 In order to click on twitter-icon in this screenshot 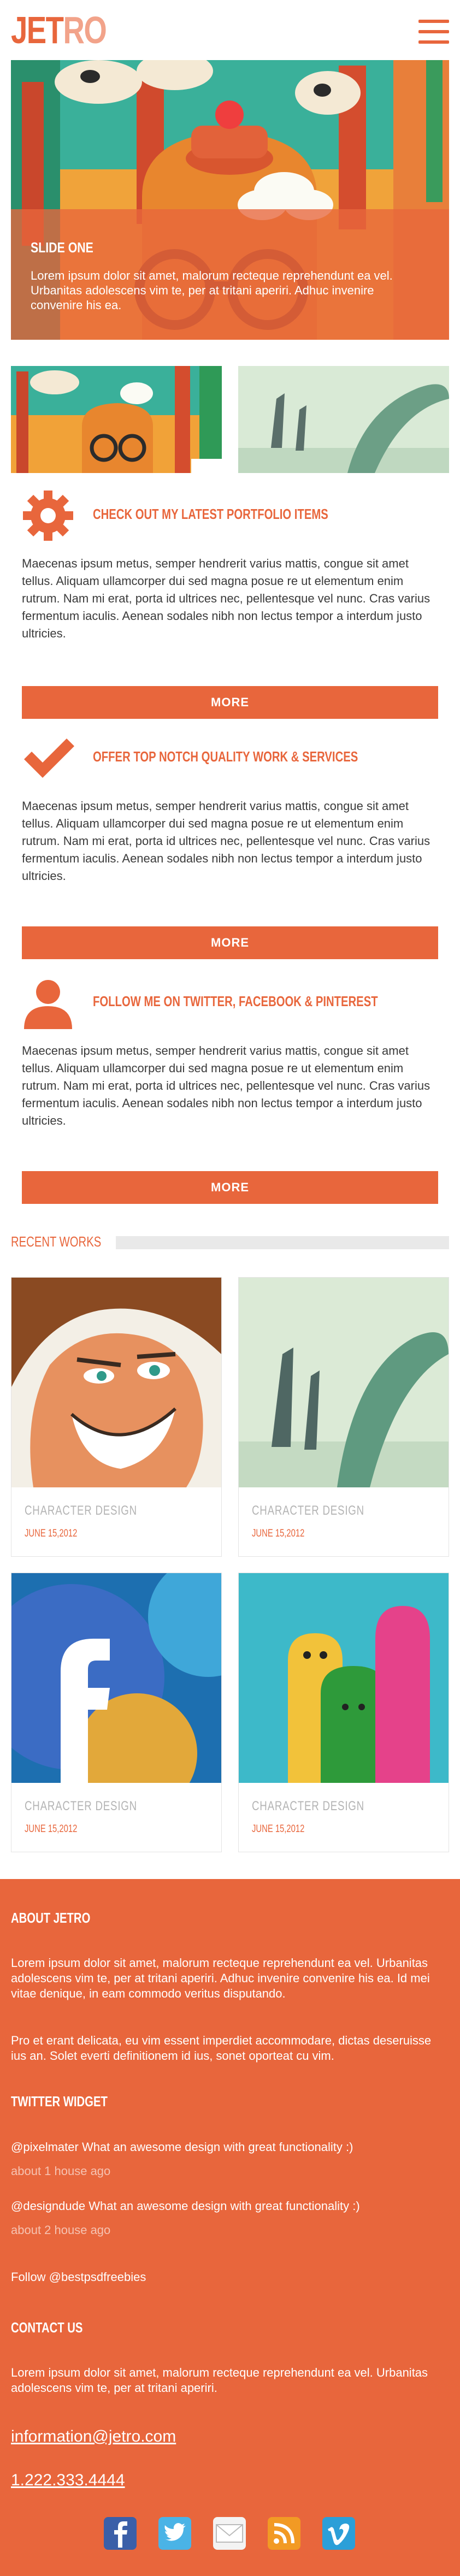, I will do `click(175, 2533)`.